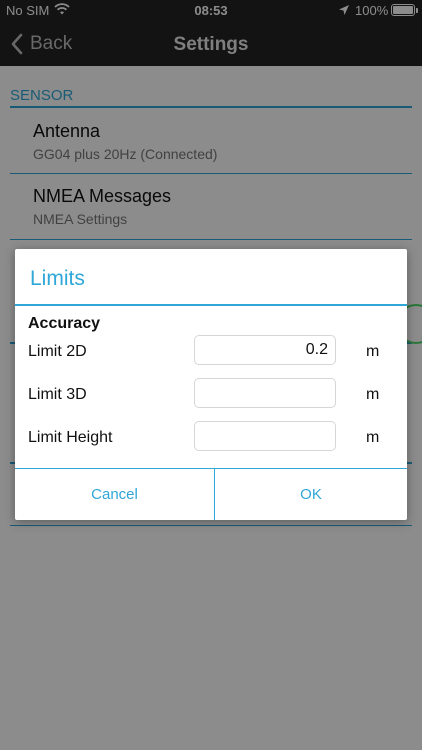 The image size is (422, 750). Describe the element at coordinates (114, 494) in the screenshot. I see `cancel-button: Cancel` at that location.